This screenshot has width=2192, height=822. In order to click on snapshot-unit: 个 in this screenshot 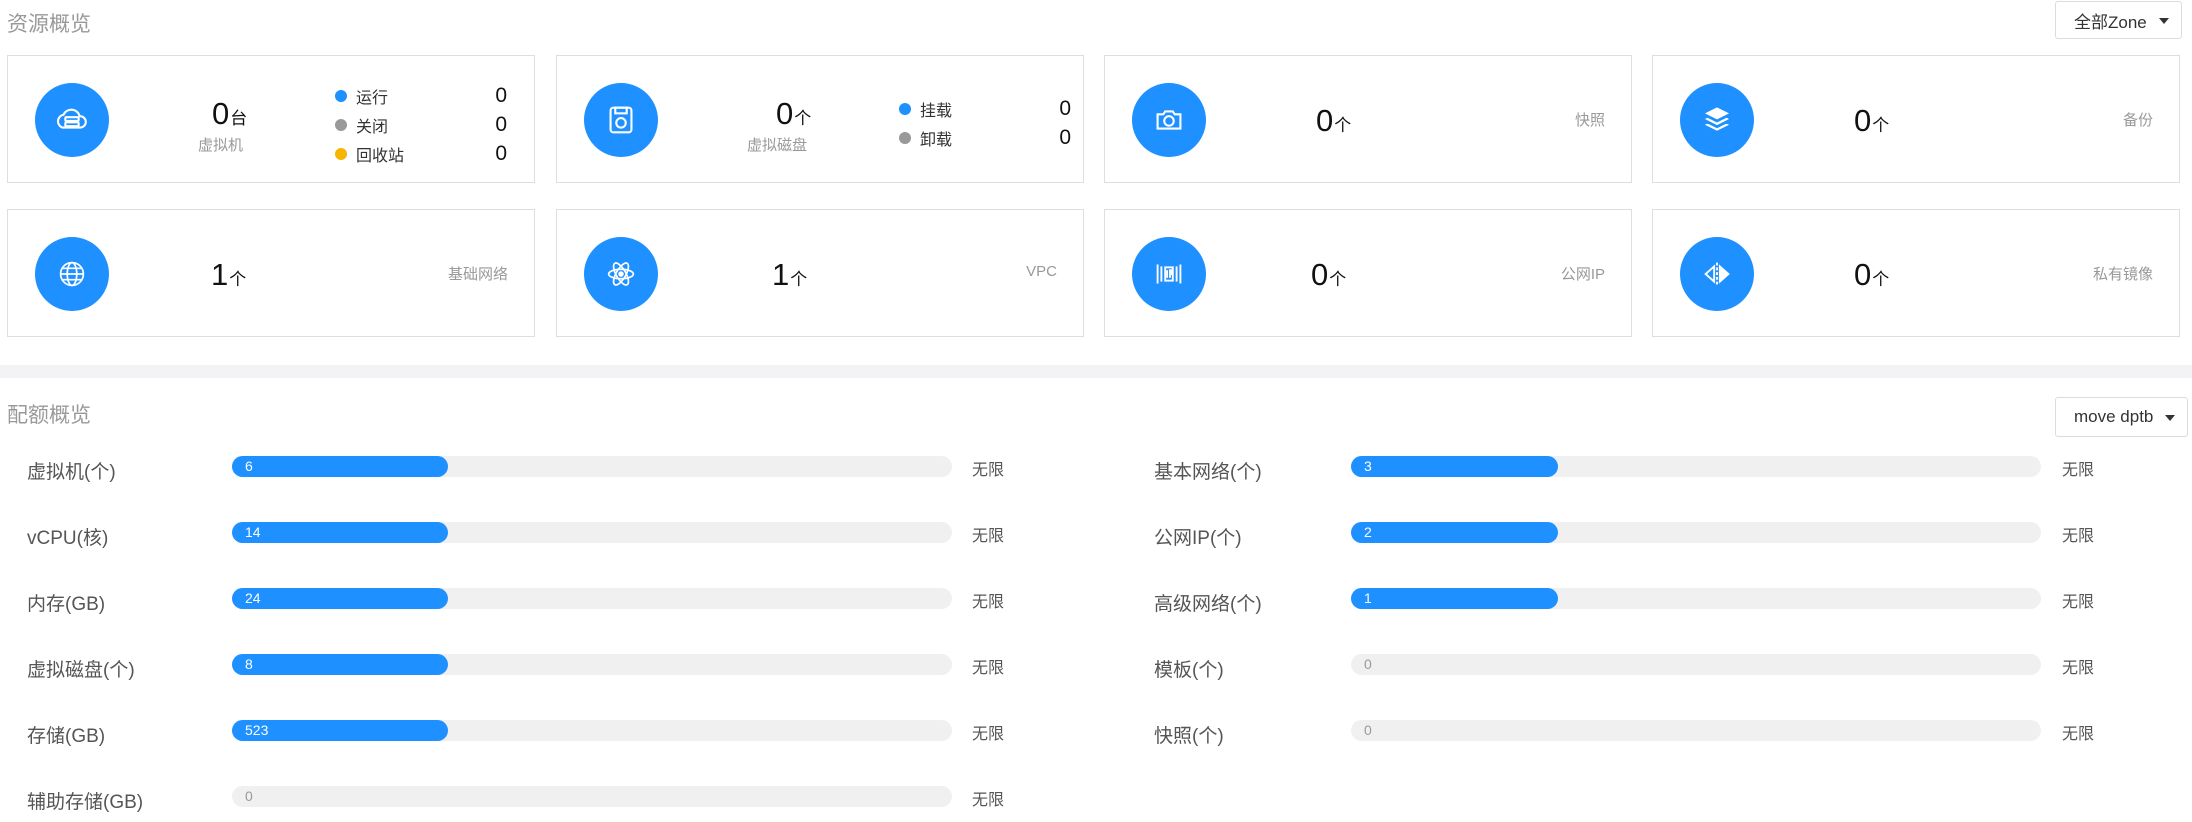, I will do `click(1343, 125)`.